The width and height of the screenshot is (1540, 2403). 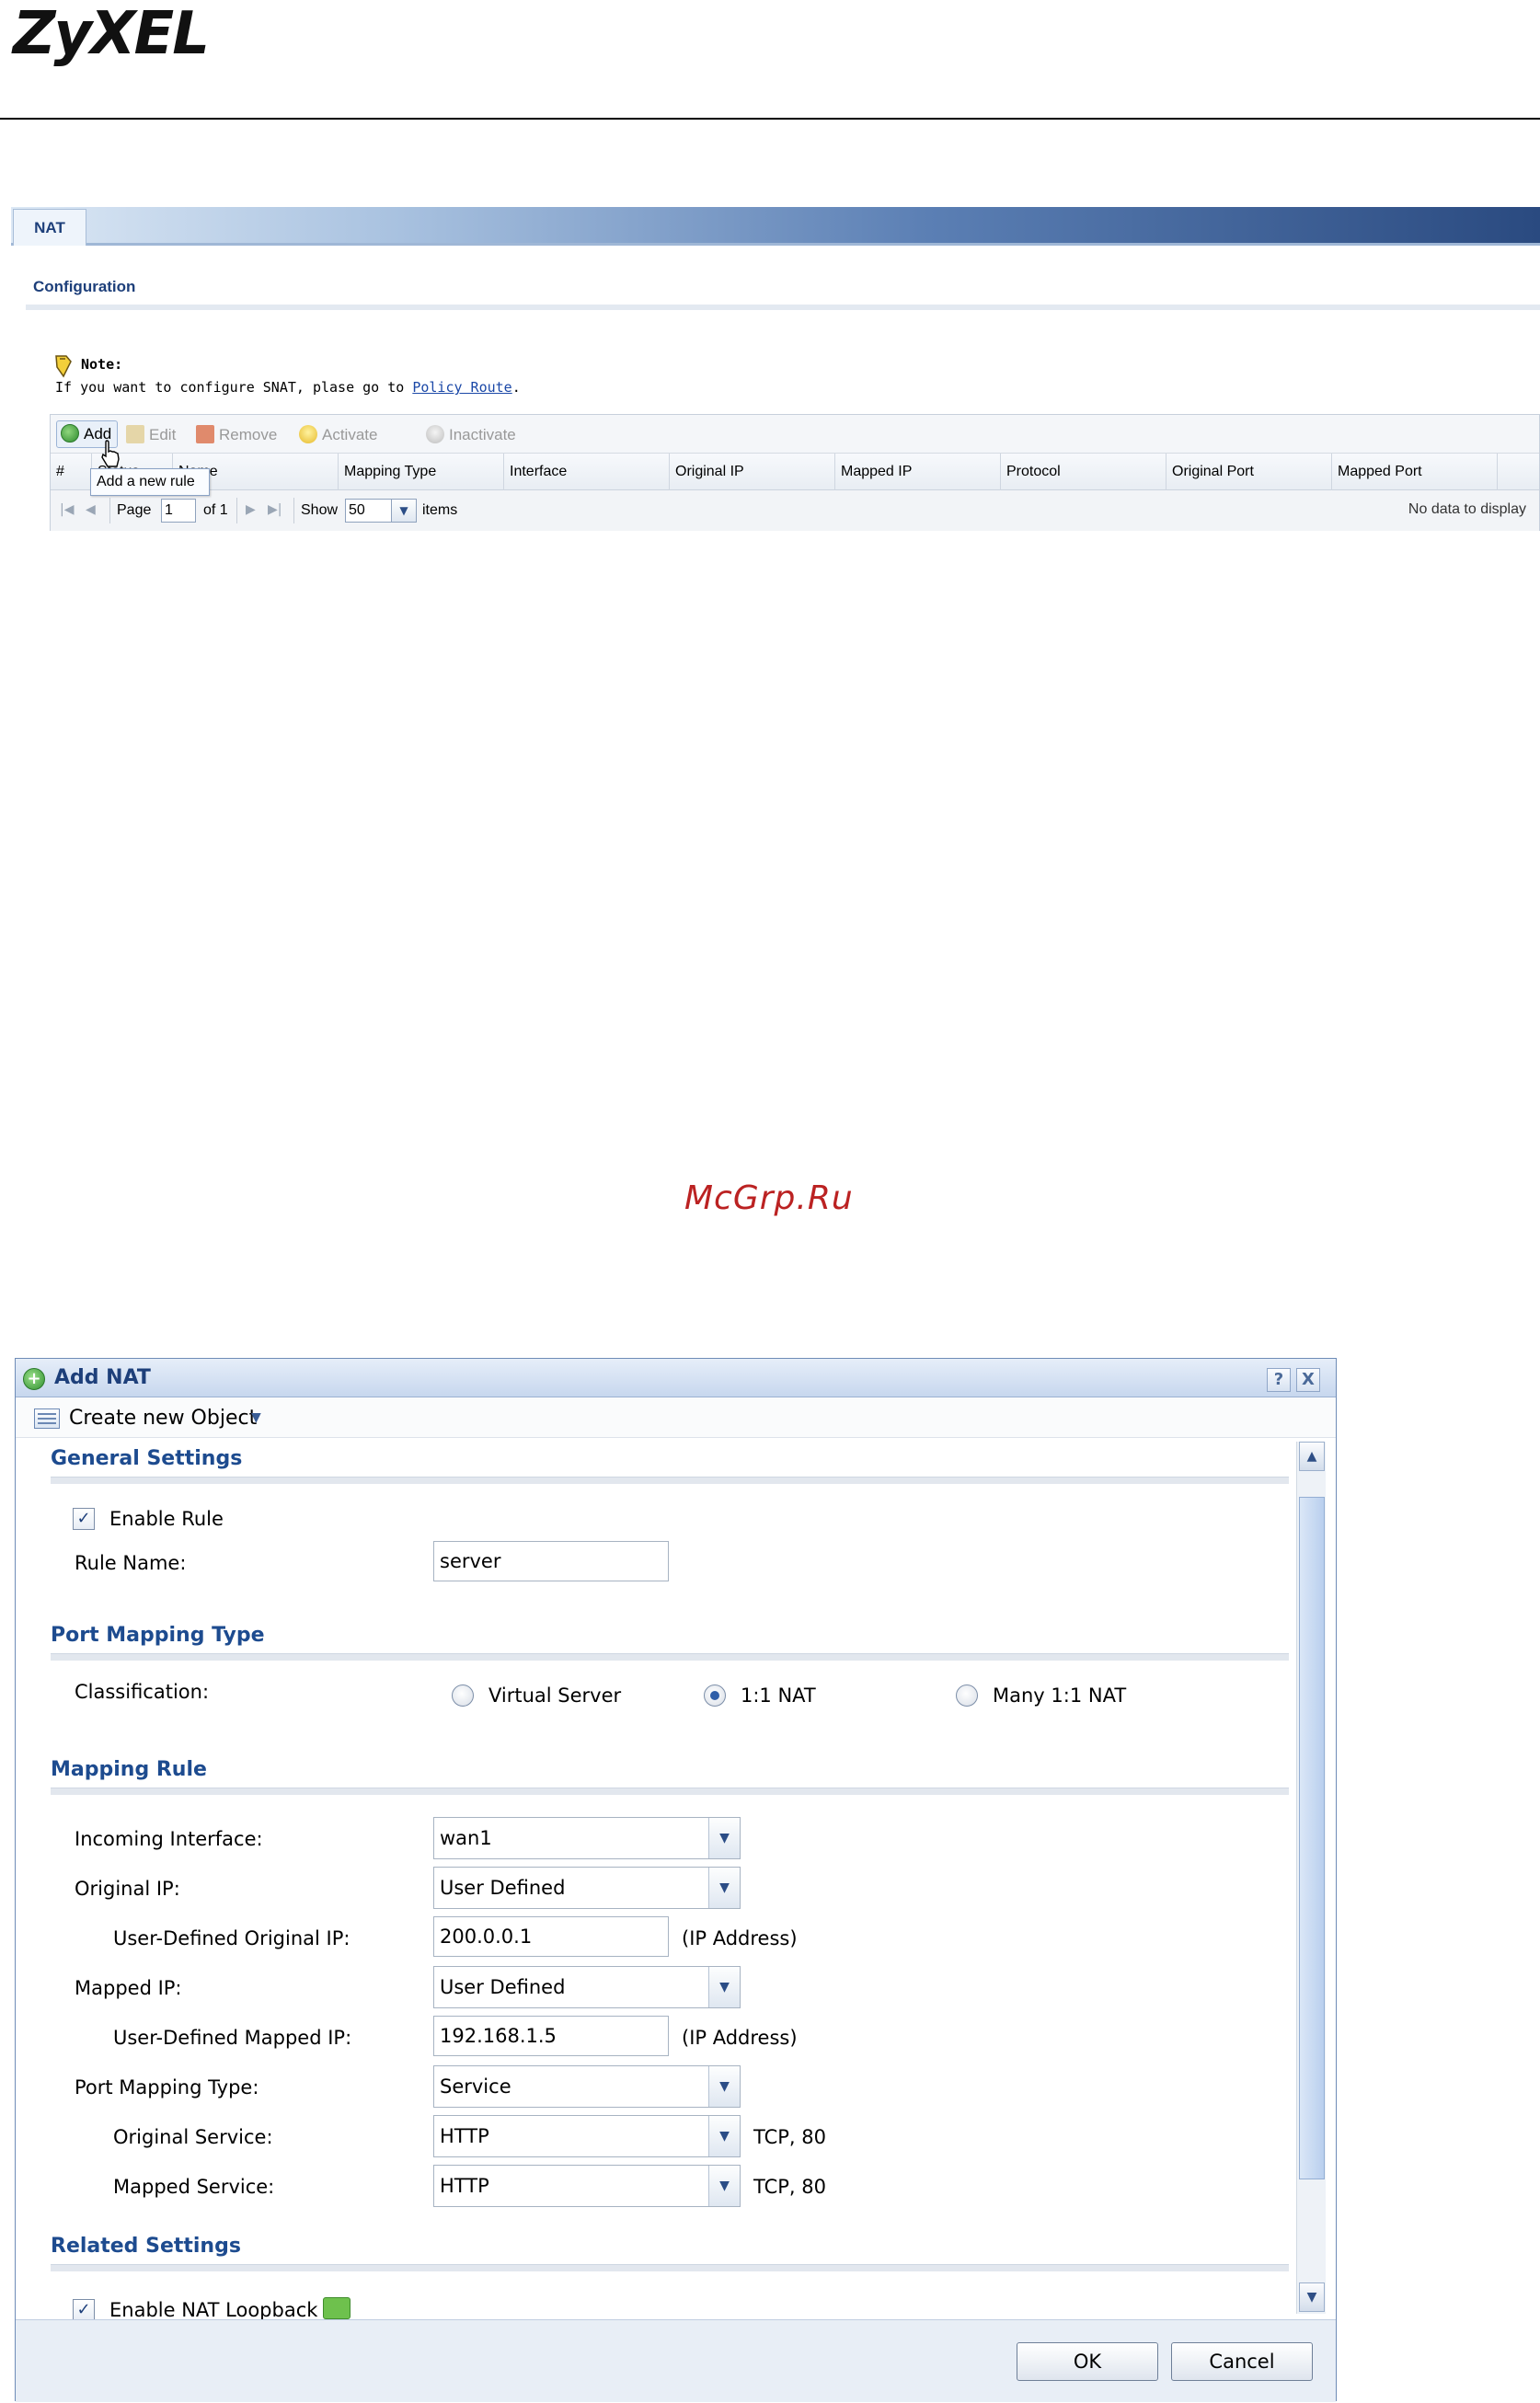 I want to click on section-mapping-rule-title: Mapping Rule, so click(x=129, y=1769).